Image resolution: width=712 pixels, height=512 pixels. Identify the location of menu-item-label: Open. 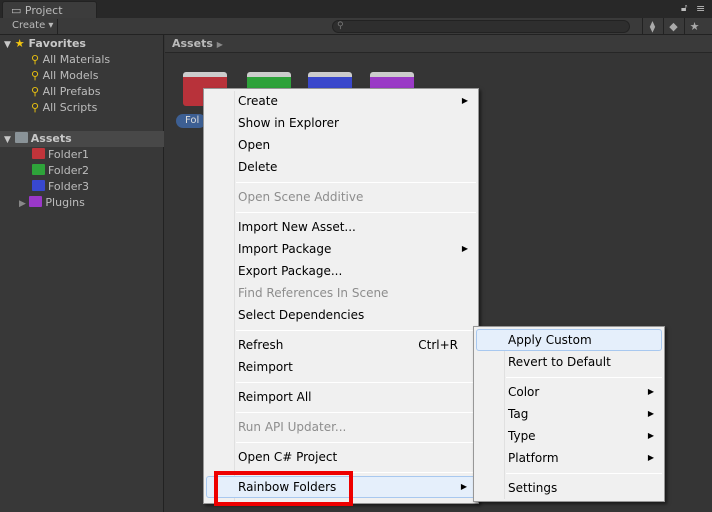
(254, 145).